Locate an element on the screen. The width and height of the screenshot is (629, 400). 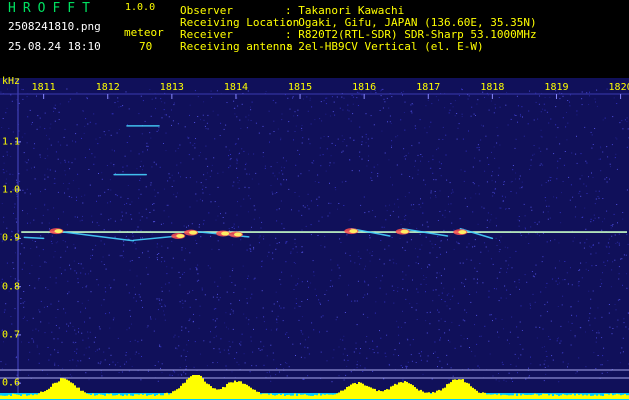
y-tick-label: 0.9 is located at coordinates (11, 238).